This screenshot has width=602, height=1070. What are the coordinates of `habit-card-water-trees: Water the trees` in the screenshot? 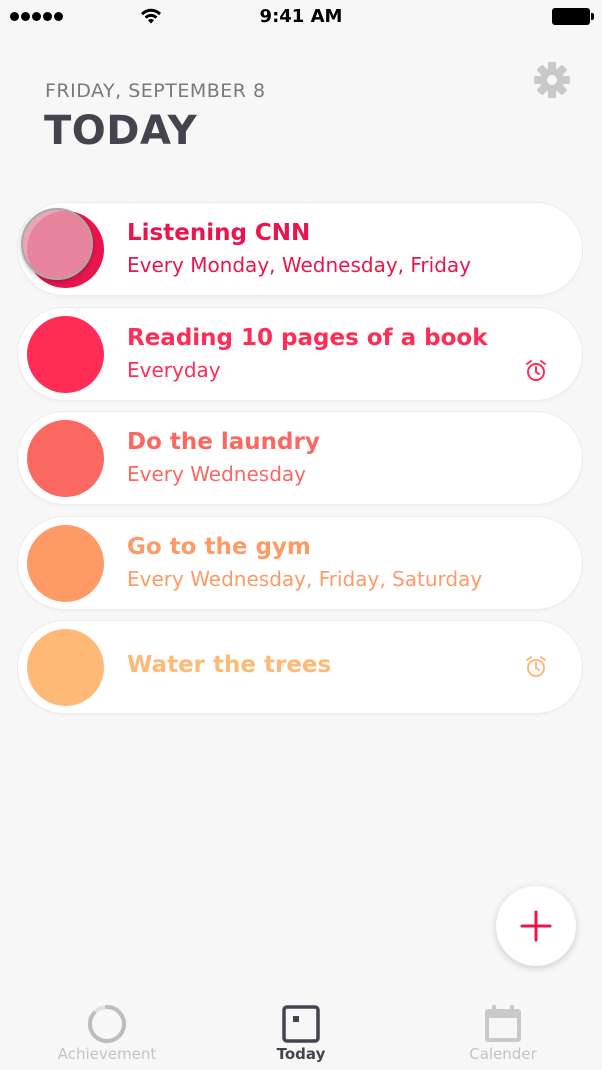 It's located at (300, 667).